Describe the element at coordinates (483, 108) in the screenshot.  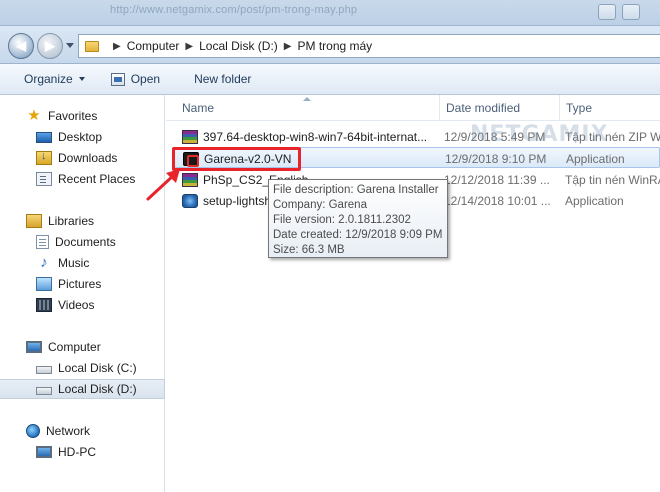
I see `column-header-label: Date modified` at that location.